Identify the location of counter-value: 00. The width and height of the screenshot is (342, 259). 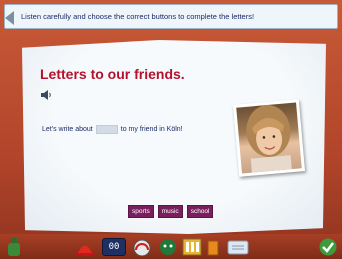
(114, 247).